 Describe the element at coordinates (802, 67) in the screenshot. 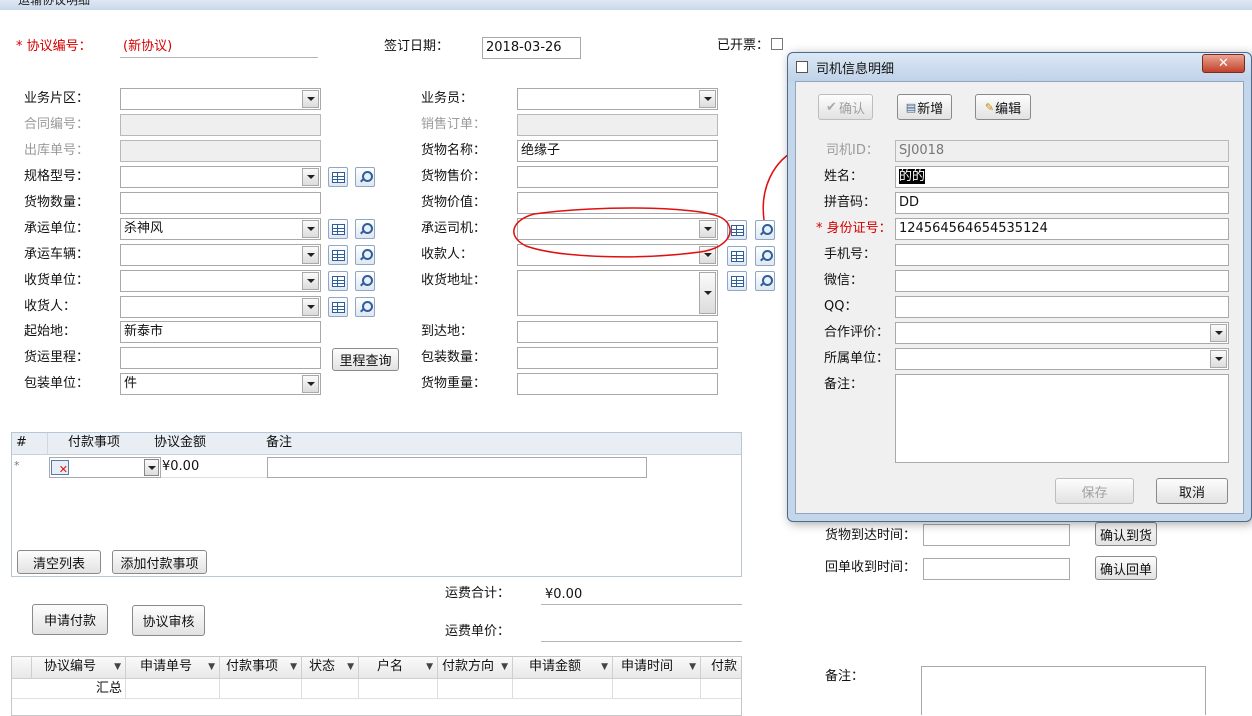

I see `window-icon` at that location.